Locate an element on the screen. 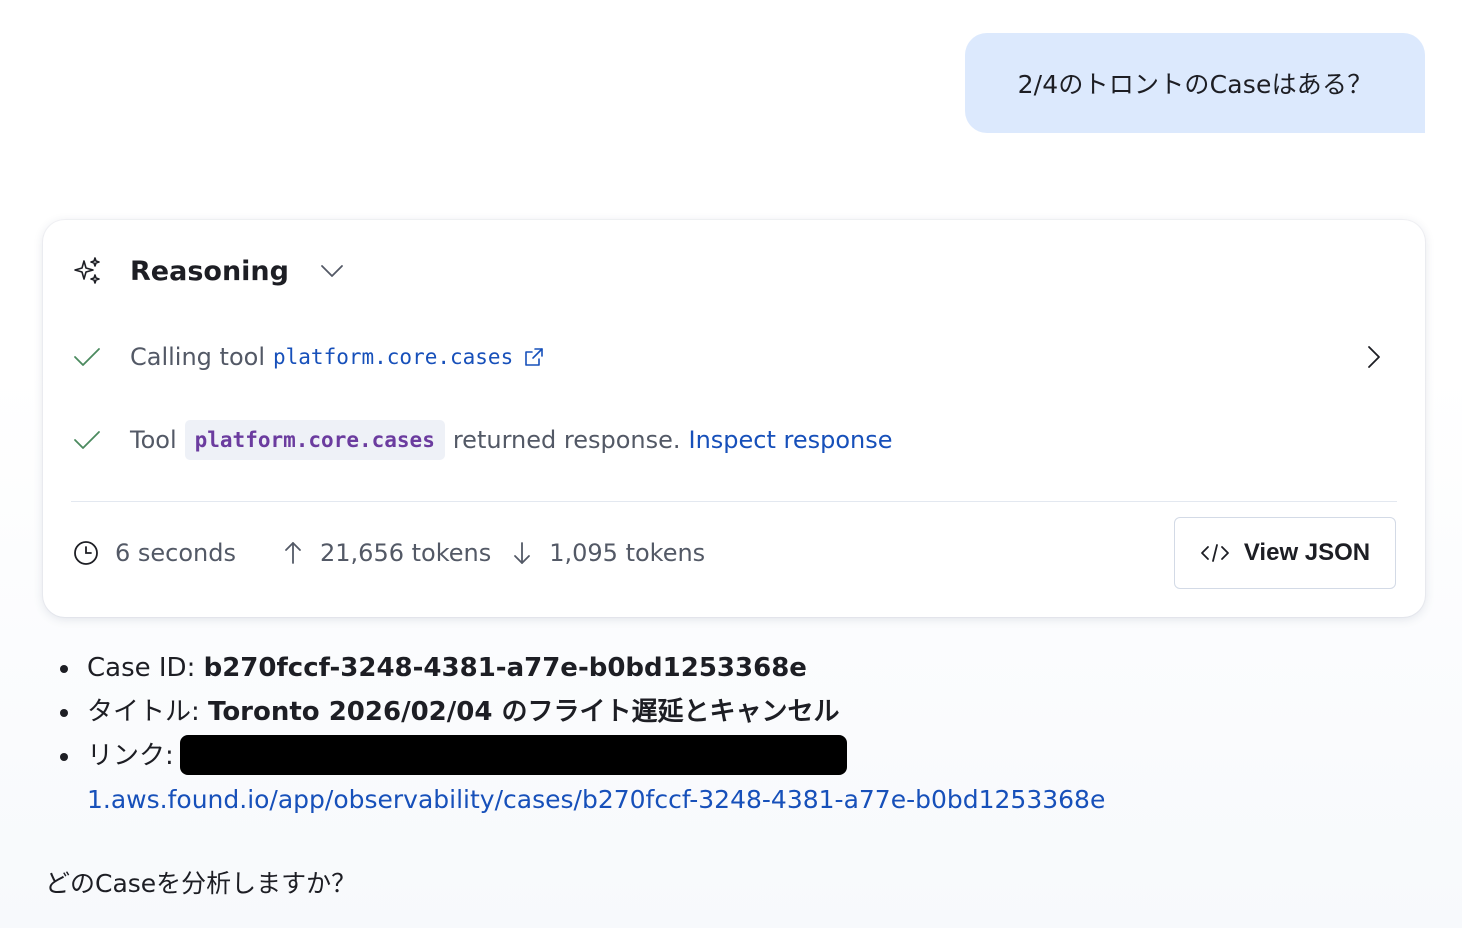 This screenshot has height=928, width=1462. user-message-text: 2/4のトロントのCaseはある？ is located at coordinates (1195, 84).